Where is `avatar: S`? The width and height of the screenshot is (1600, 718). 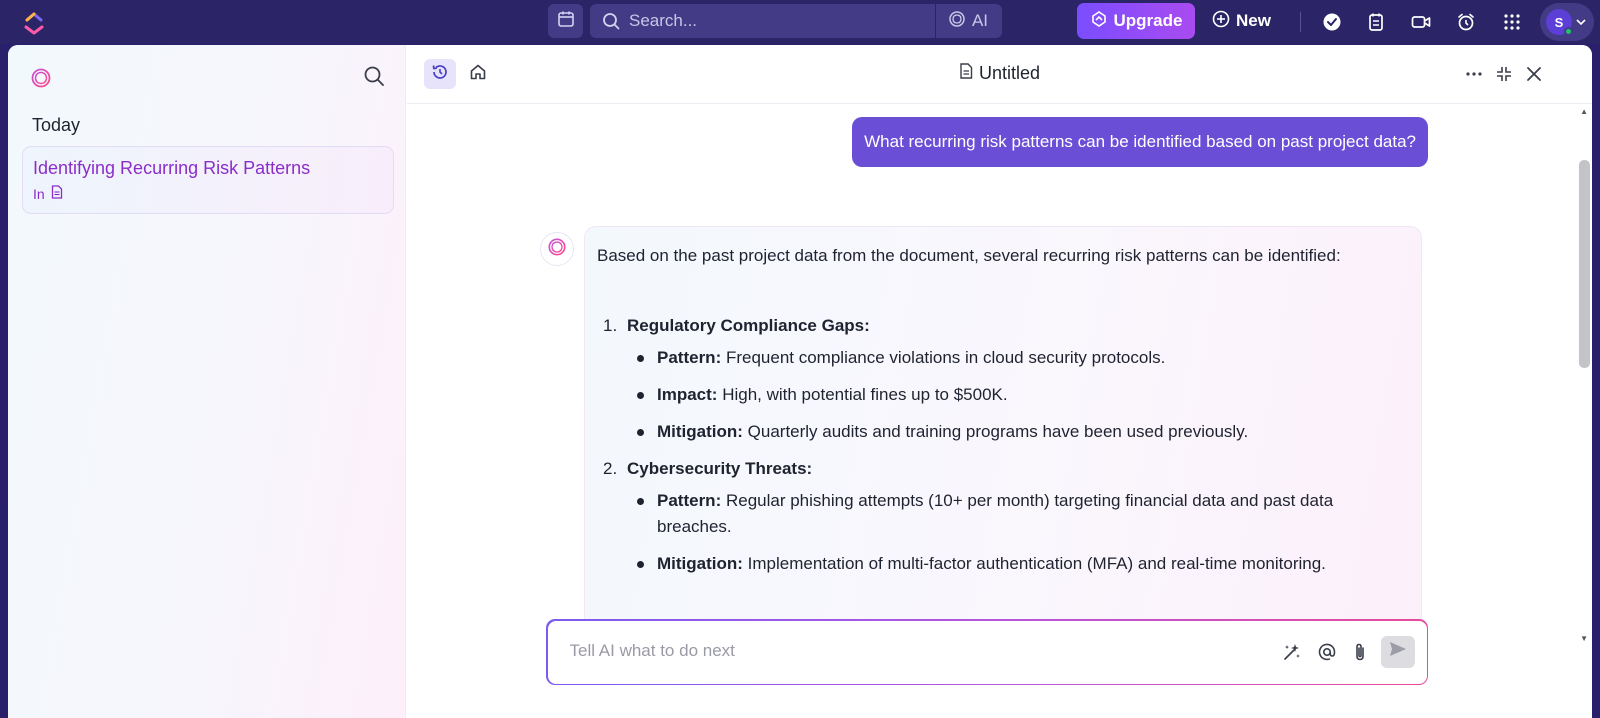
avatar: S is located at coordinates (1559, 22).